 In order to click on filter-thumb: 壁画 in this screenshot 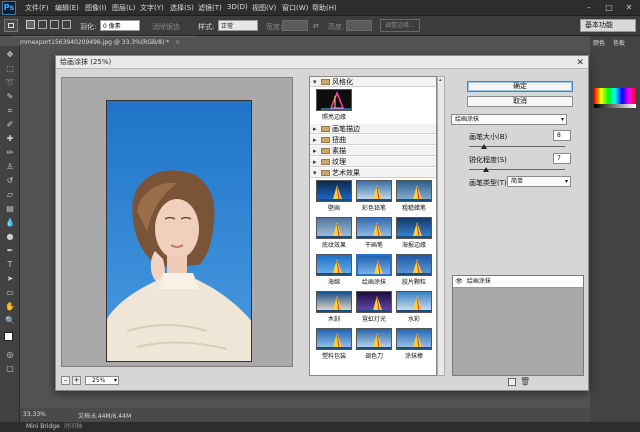, I will do `click(334, 196)`.